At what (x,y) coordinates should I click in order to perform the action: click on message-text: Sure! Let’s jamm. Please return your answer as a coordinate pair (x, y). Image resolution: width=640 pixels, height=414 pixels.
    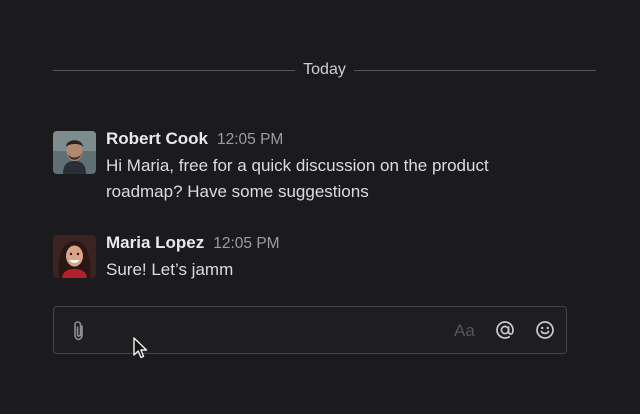
    Looking at the image, I should click on (170, 269).